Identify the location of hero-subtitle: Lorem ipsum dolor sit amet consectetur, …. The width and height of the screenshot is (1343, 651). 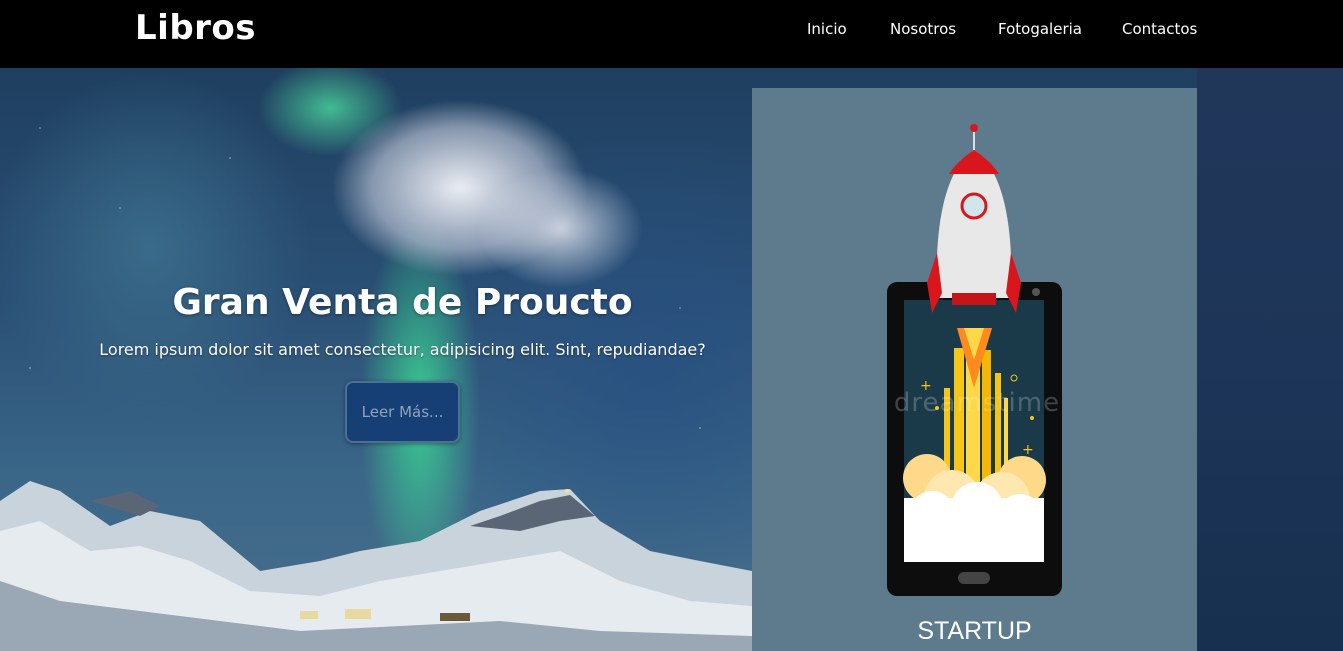
(402, 349).